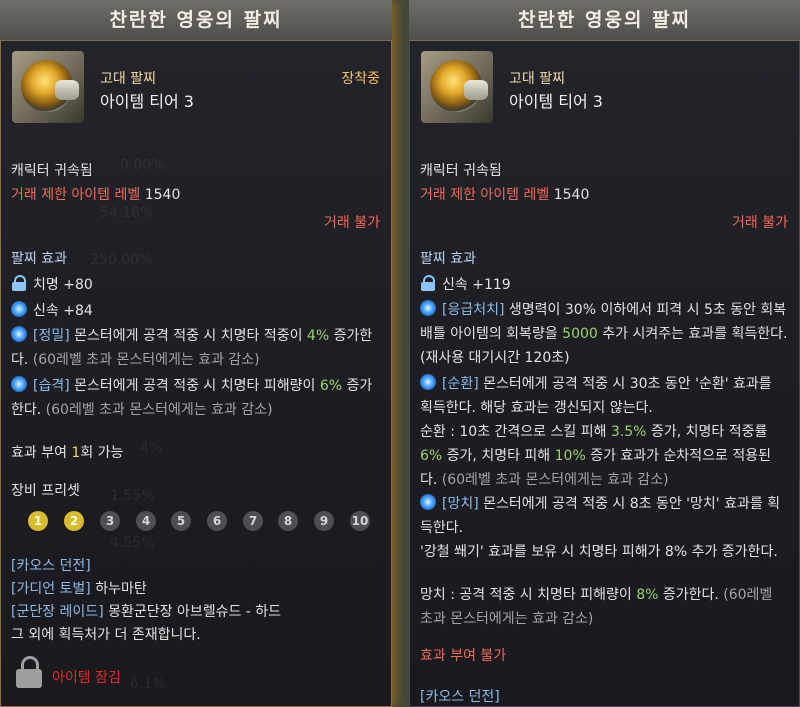 The image size is (800, 707). What do you see at coordinates (51, 589) in the screenshot?
I see `source-tag: [가디언 토벌]` at bounding box center [51, 589].